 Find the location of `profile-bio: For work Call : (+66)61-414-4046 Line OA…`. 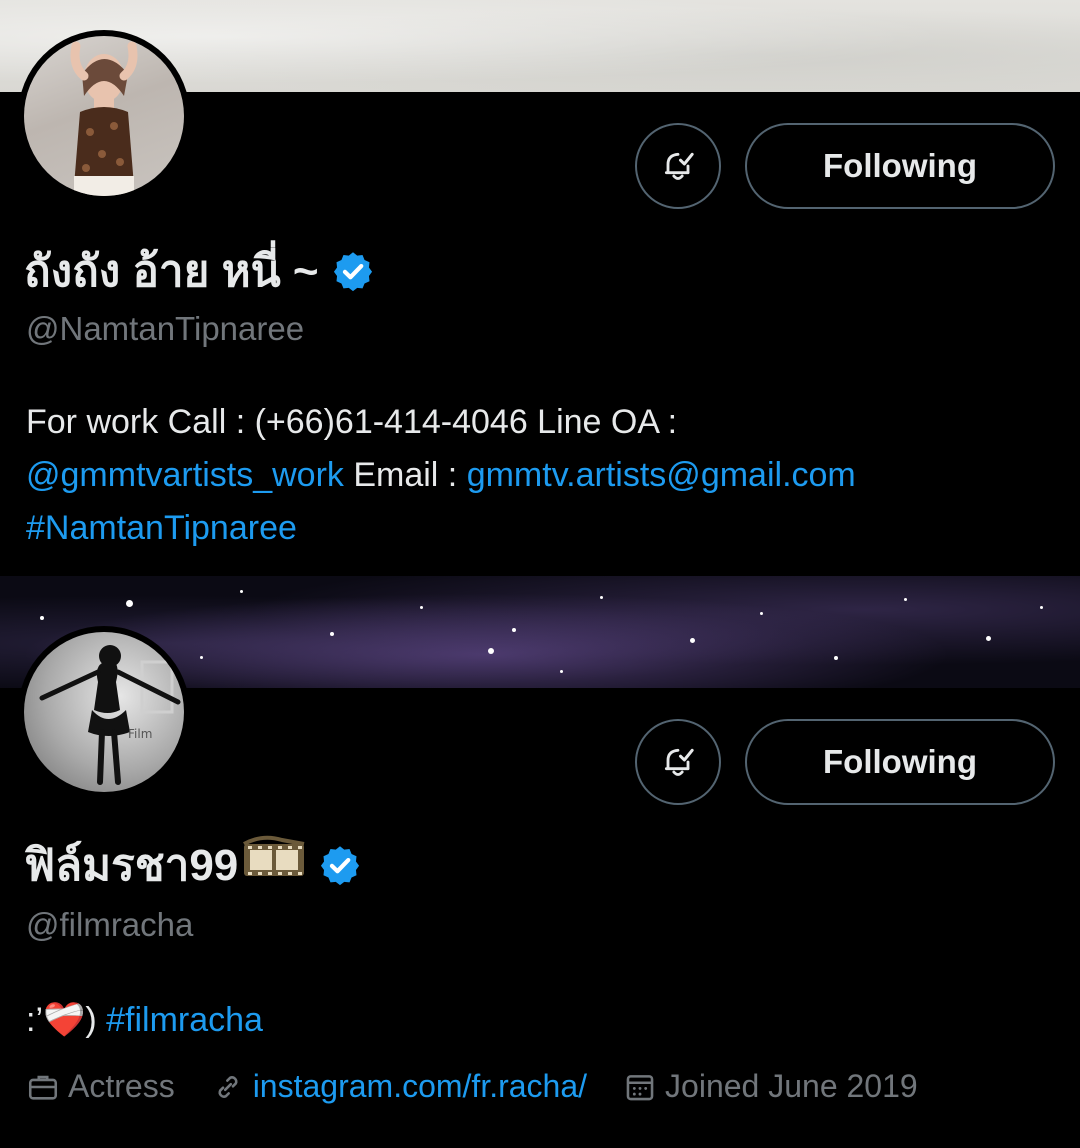

profile-bio: For work Call : (+66)61-414-4046 Line OA… is located at coordinates (541, 475).